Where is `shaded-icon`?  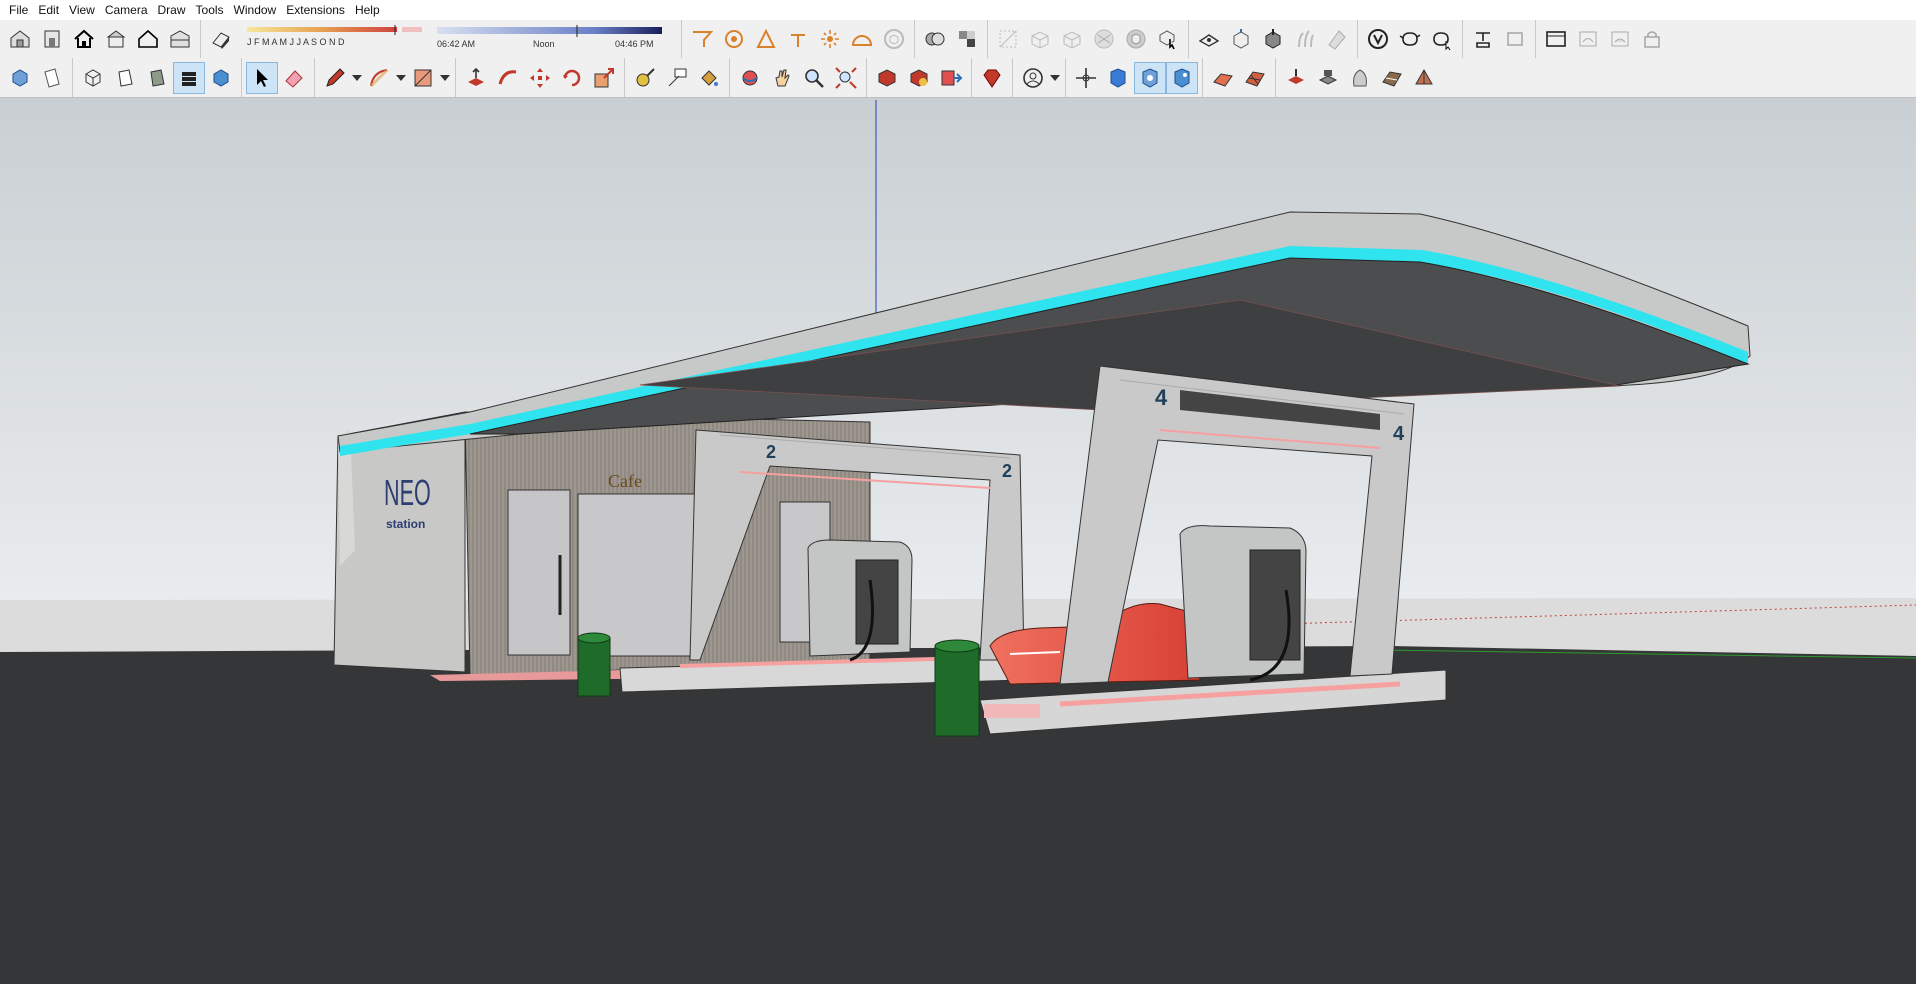
shaded-icon is located at coordinates (157, 78).